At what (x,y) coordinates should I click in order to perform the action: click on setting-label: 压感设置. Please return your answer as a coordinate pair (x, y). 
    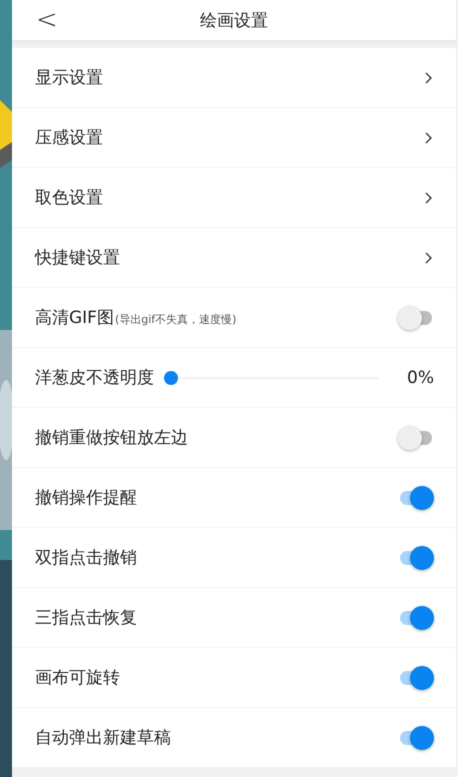
    Looking at the image, I should click on (69, 138).